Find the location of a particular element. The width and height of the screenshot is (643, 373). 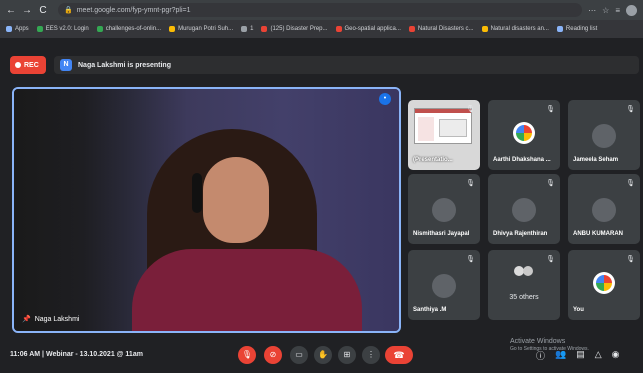

bookmark-item: EES v2.0: Login is located at coordinates (62, 29).